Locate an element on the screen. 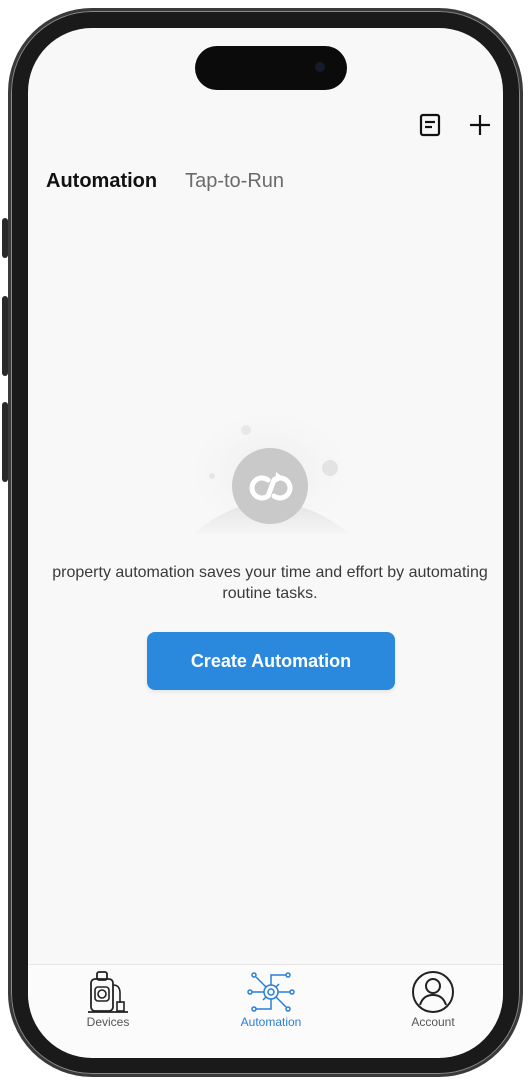 This screenshot has width=531, height=1085. camera-dot is located at coordinates (320, 67).